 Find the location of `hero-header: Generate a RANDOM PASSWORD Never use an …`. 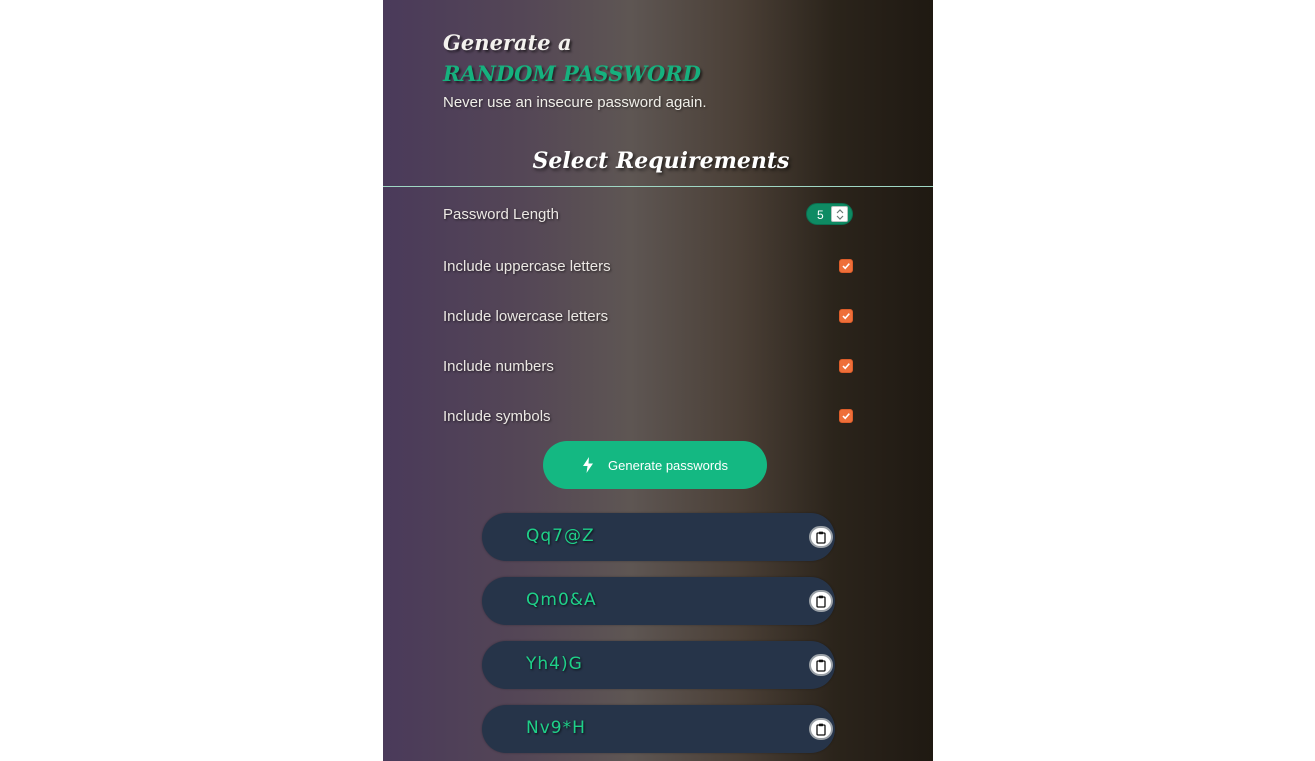

hero-header: Generate a RANDOM PASSWORD Never use an … is located at coordinates (663, 70).